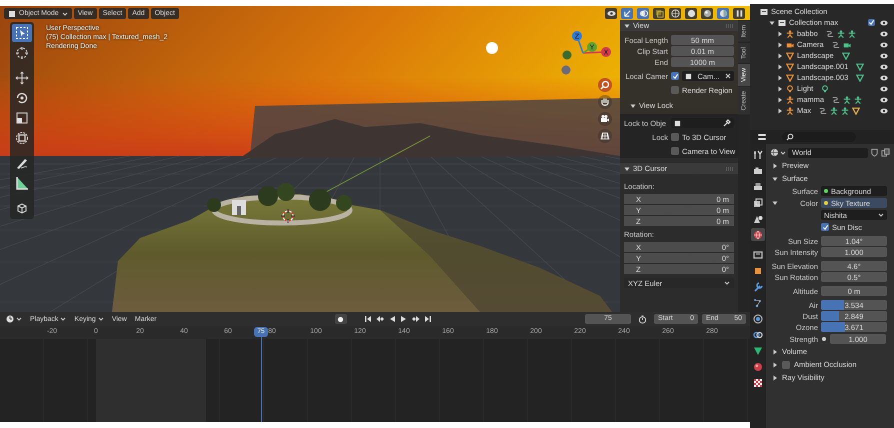 This screenshot has height=428, width=894. Describe the element at coordinates (14, 319) in the screenshot. I see `editor-type-button` at that location.